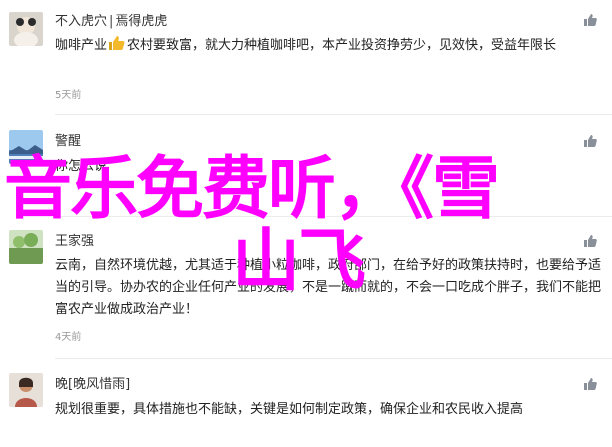 The width and height of the screenshot is (612, 447). I want to click on comment-header: 不入虎穴 | 焉得虎虎, so click(111, 22).